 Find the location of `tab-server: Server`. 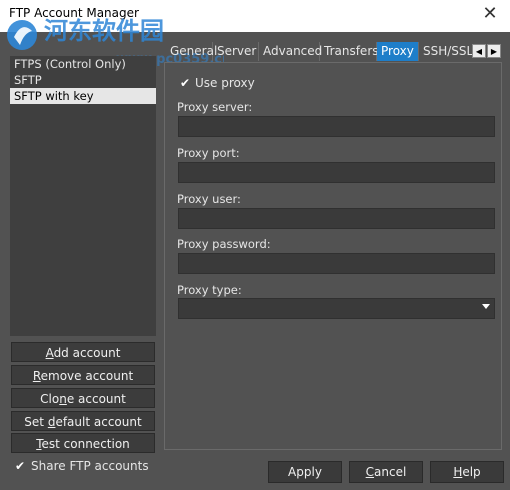

tab-server: Server is located at coordinates (236, 51).